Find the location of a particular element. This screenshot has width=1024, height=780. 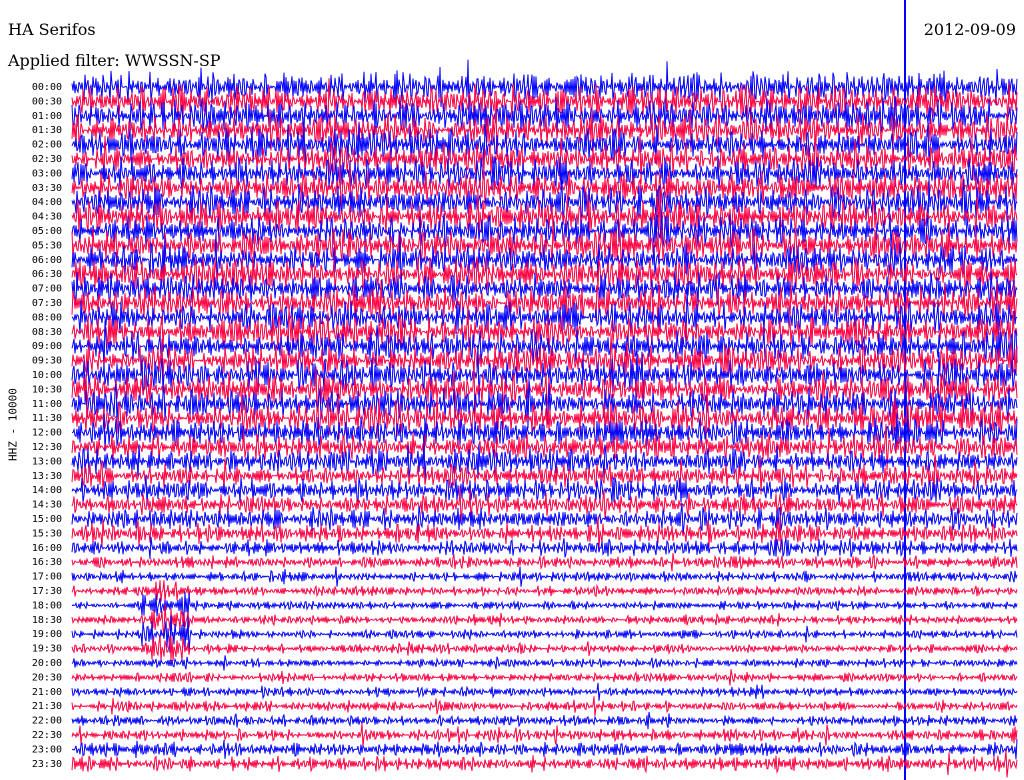

row-time-label: 19:00 is located at coordinates (47, 634).